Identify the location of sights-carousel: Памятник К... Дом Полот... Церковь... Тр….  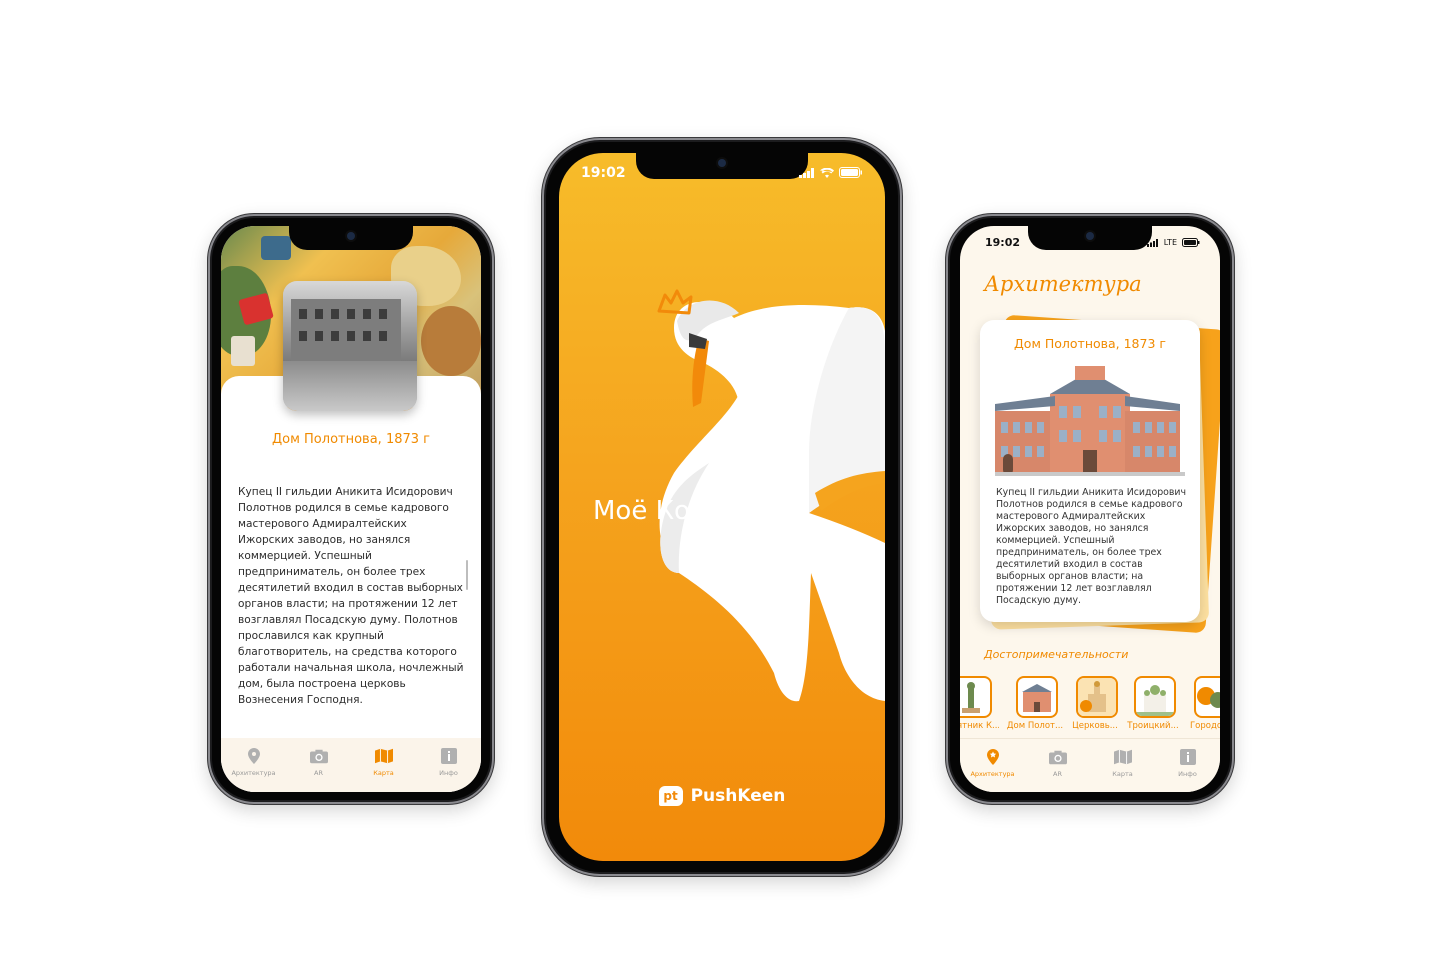
(1090, 706).